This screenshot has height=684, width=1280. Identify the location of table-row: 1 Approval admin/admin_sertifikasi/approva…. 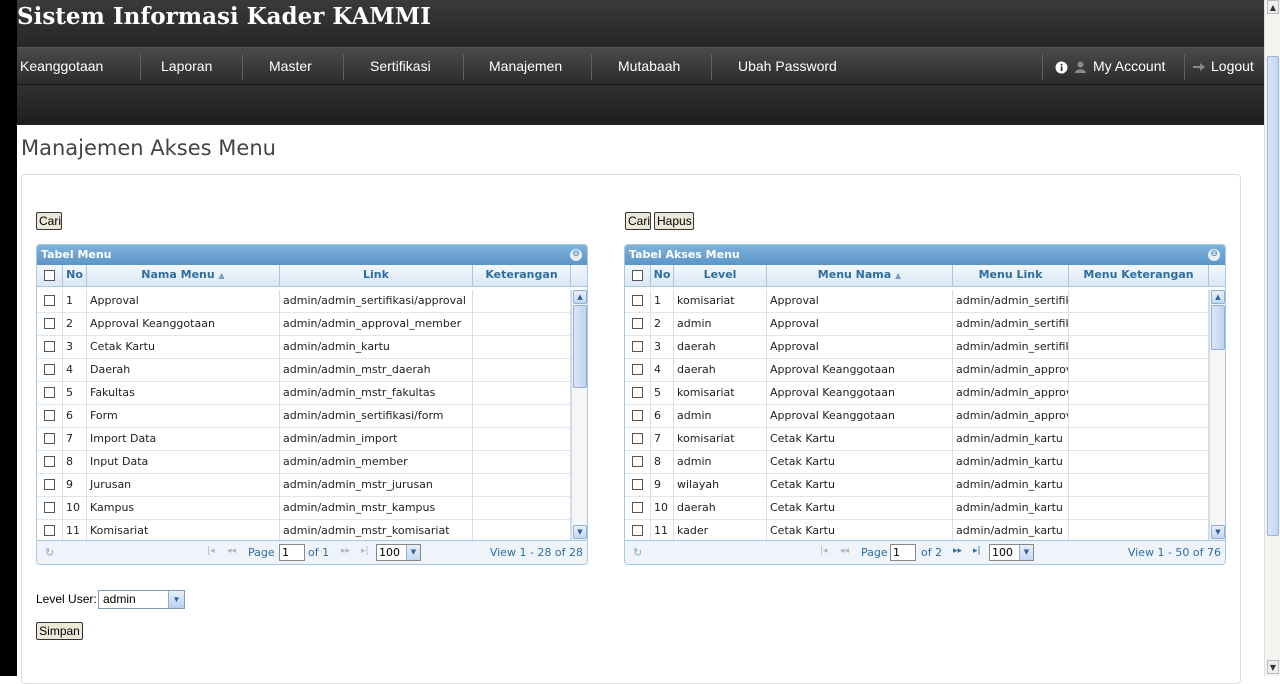
(304, 301).